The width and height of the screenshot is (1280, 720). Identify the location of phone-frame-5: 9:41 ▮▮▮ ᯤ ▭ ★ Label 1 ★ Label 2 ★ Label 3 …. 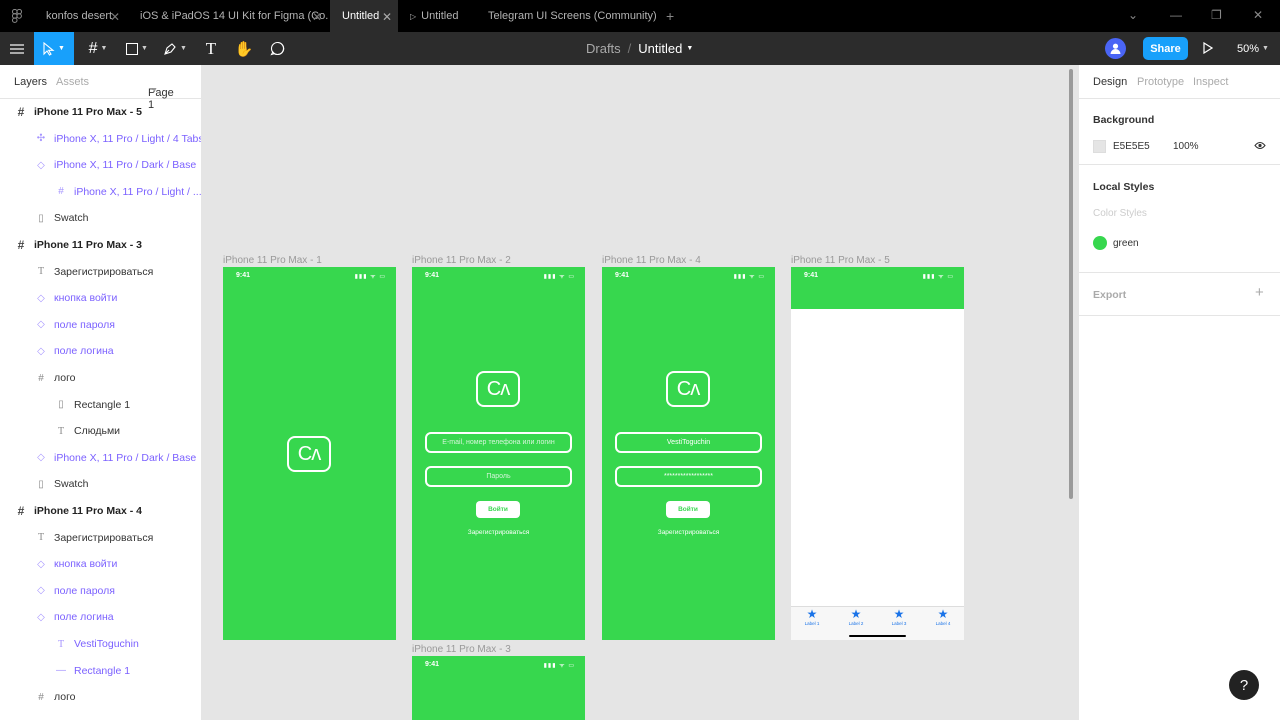
(877, 453).